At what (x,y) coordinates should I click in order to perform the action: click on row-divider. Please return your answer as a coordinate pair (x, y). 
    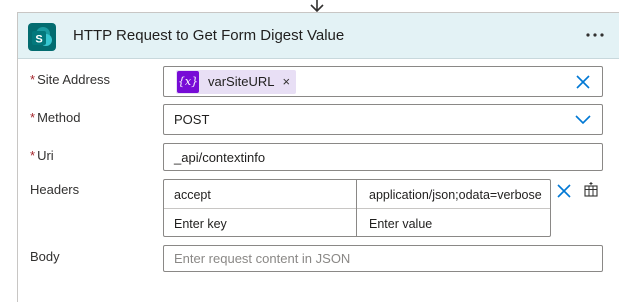
    Looking at the image, I should click on (357, 208).